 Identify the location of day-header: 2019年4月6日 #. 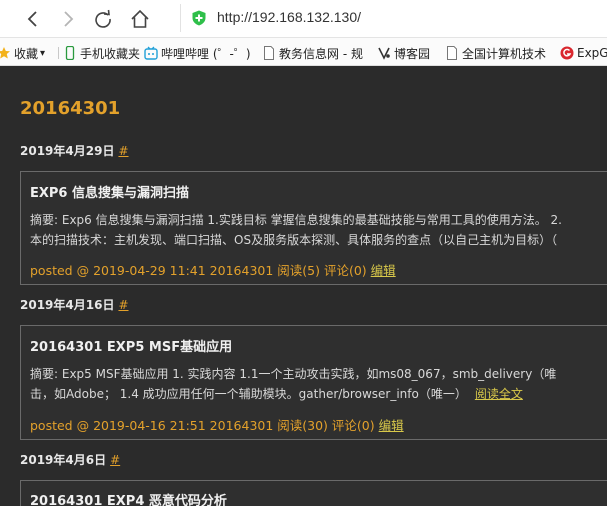
(70, 459).